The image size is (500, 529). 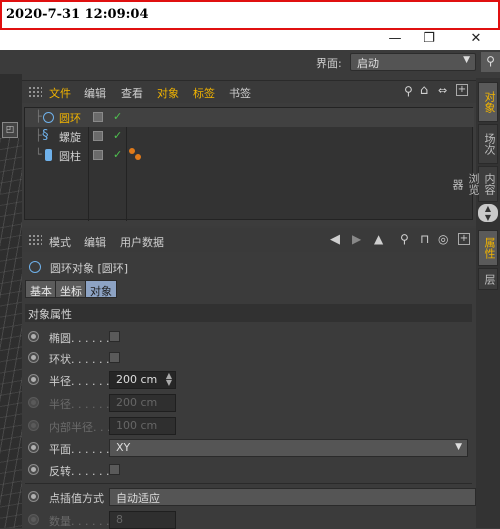 What do you see at coordinates (70, 137) in the screenshot?
I see `object-name: 螺旋` at bounding box center [70, 137].